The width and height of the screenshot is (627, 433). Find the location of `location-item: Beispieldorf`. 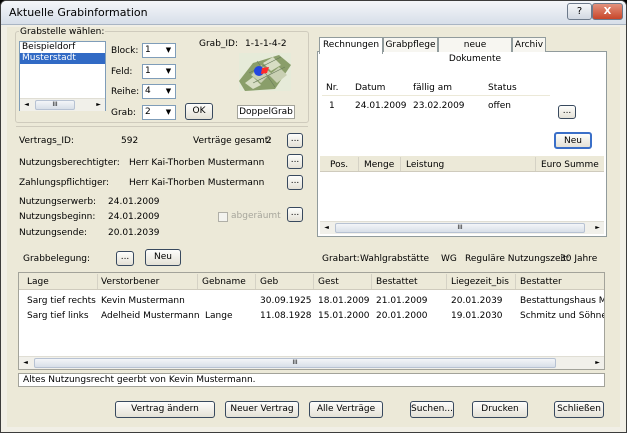

location-item: Beispieldorf is located at coordinates (62, 47).